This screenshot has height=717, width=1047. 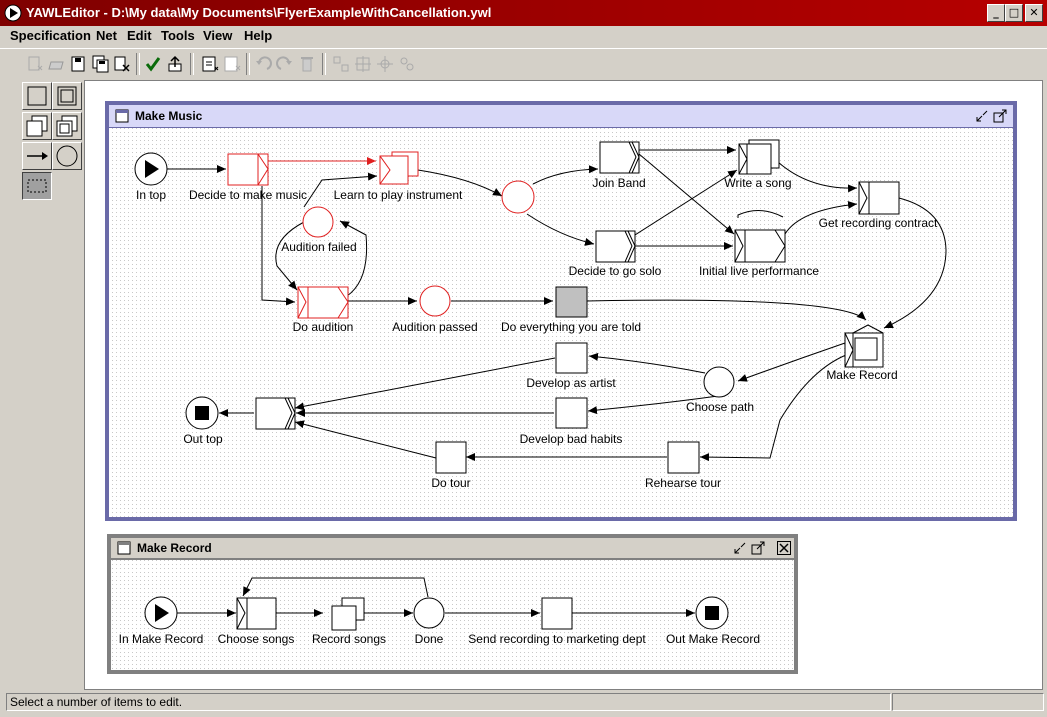 What do you see at coordinates (879, 198) in the screenshot?
I see `task-get-contract` at bounding box center [879, 198].